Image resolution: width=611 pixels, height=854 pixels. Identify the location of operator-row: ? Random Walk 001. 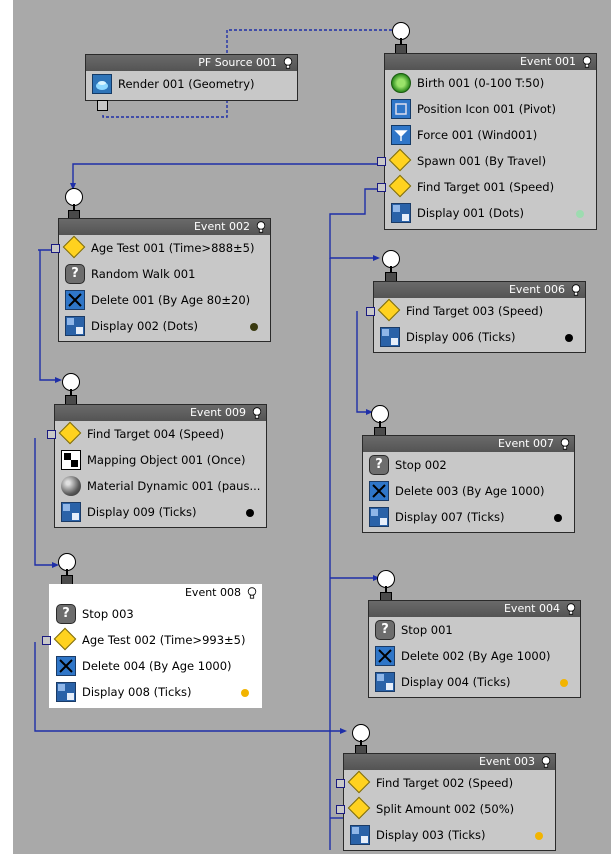
(164, 274).